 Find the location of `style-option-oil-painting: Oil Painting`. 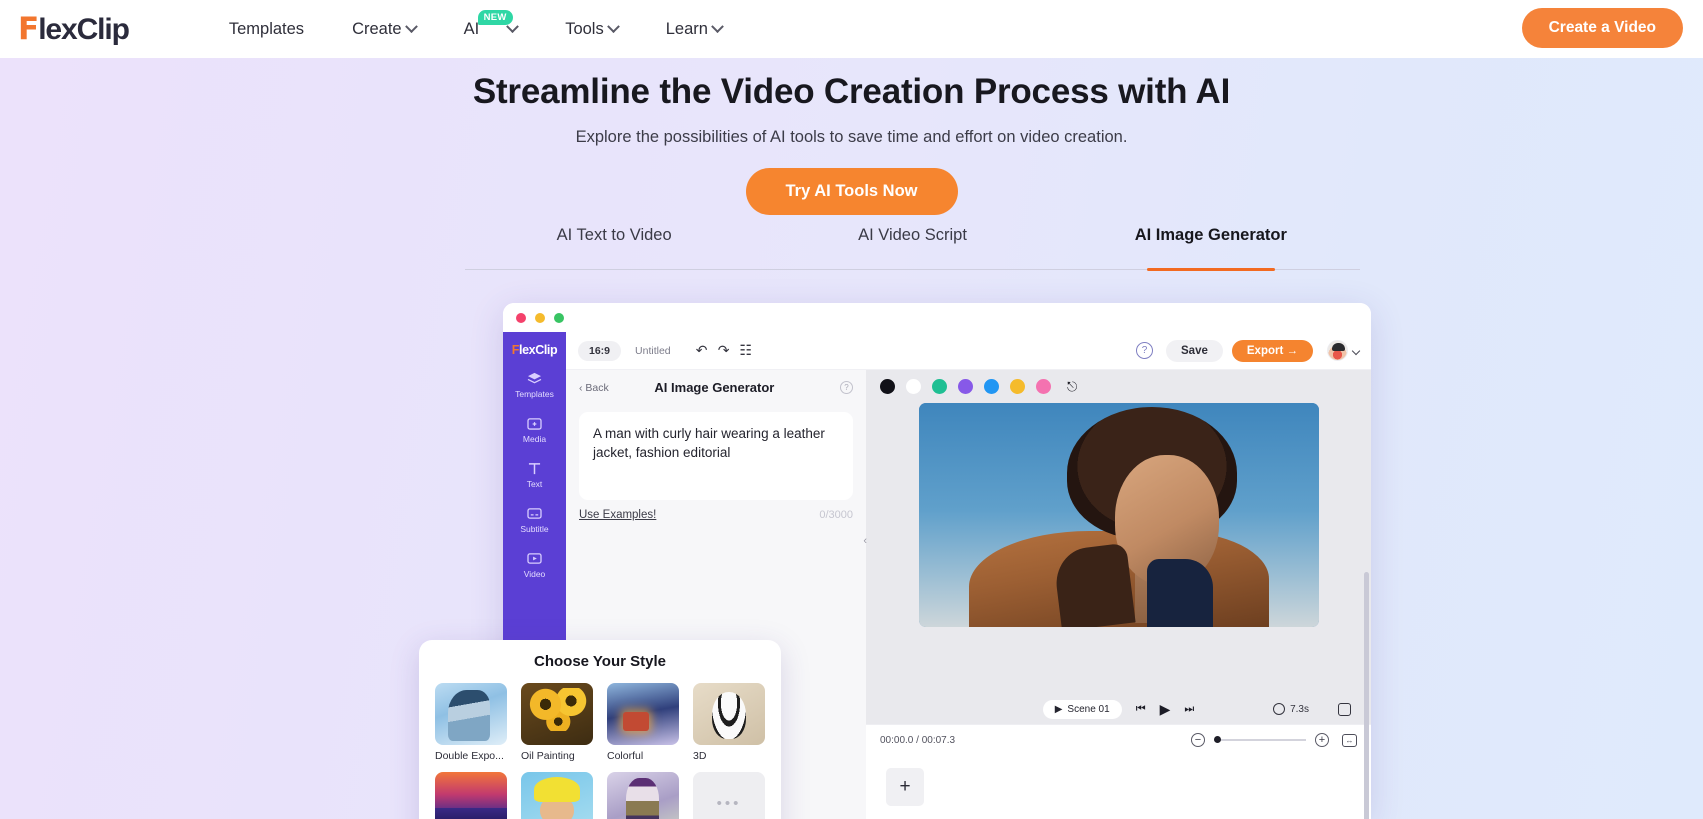

style-option-oil-painting: Oil Painting is located at coordinates (557, 722).